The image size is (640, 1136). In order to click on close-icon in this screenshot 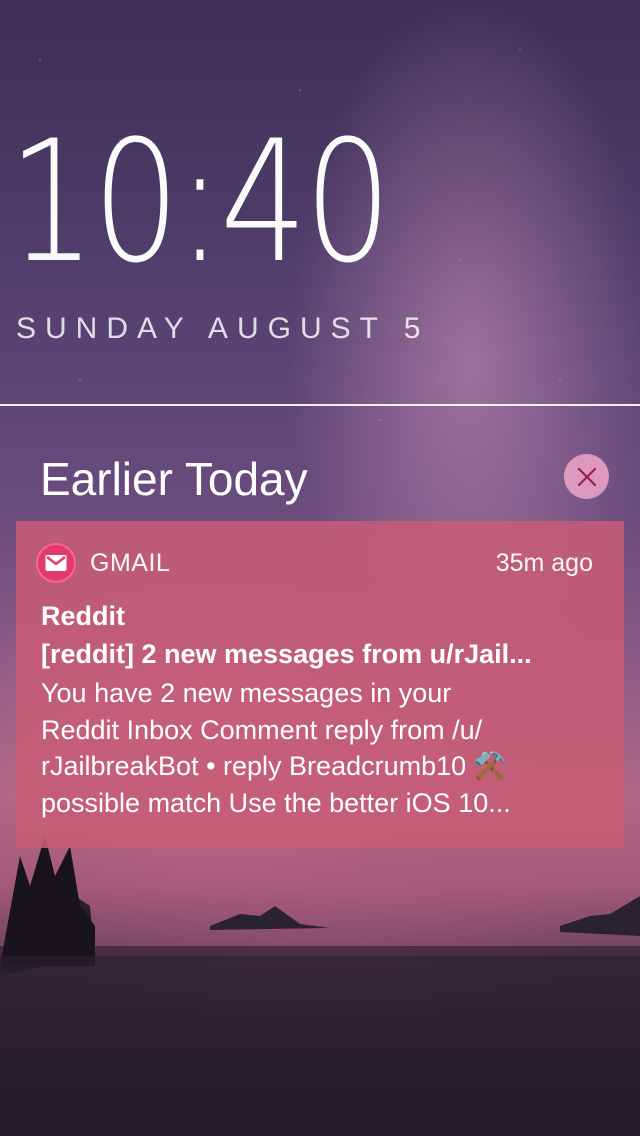, I will do `click(586, 476)`.